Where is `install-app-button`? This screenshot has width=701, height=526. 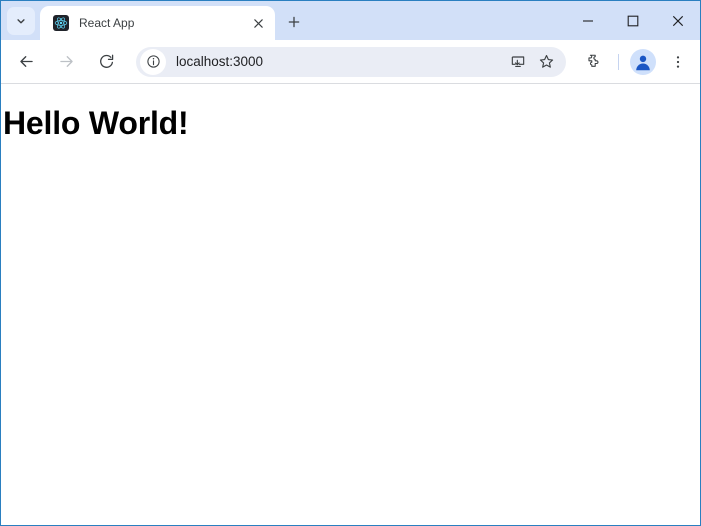 install-app-button is located at coordinates (518, 62).